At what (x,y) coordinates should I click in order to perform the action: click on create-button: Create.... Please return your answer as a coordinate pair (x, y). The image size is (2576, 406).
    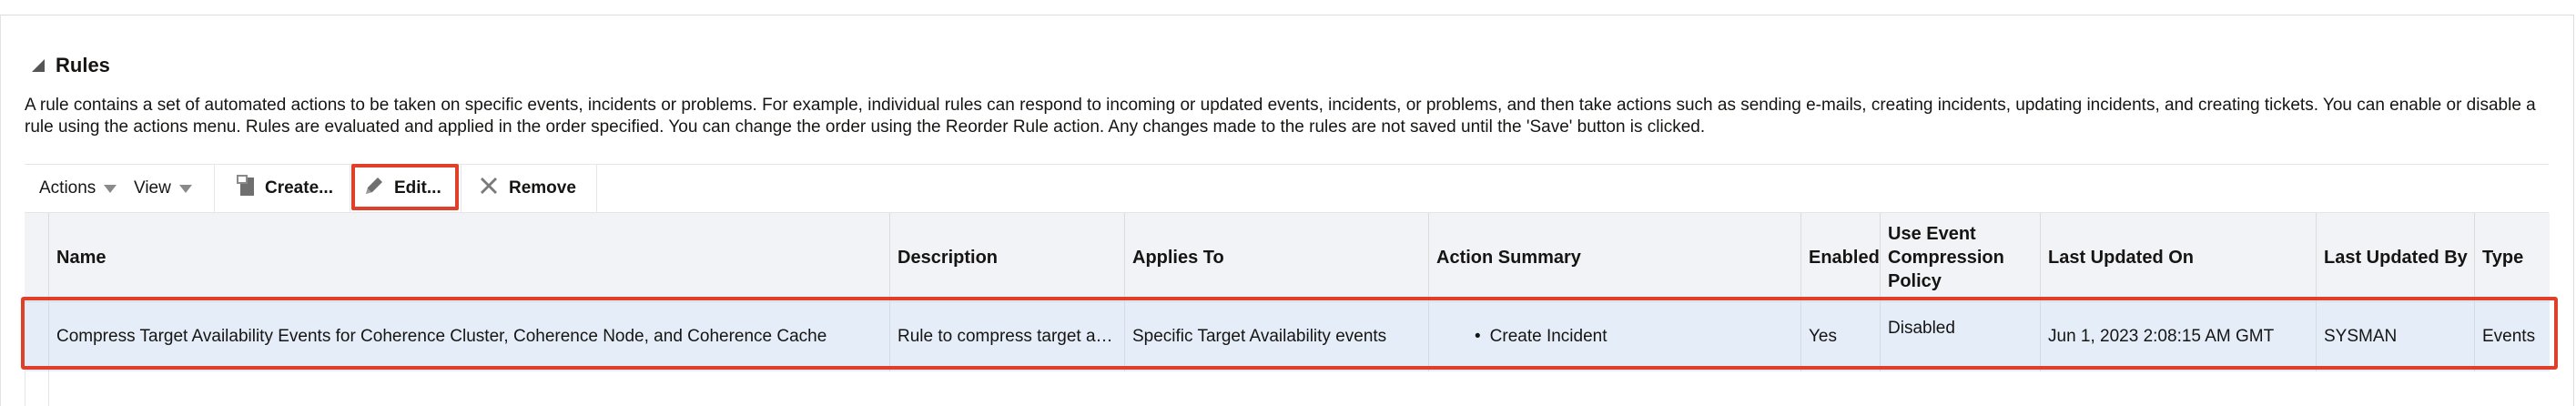
    Looking at the image, I should click on (284, 188).